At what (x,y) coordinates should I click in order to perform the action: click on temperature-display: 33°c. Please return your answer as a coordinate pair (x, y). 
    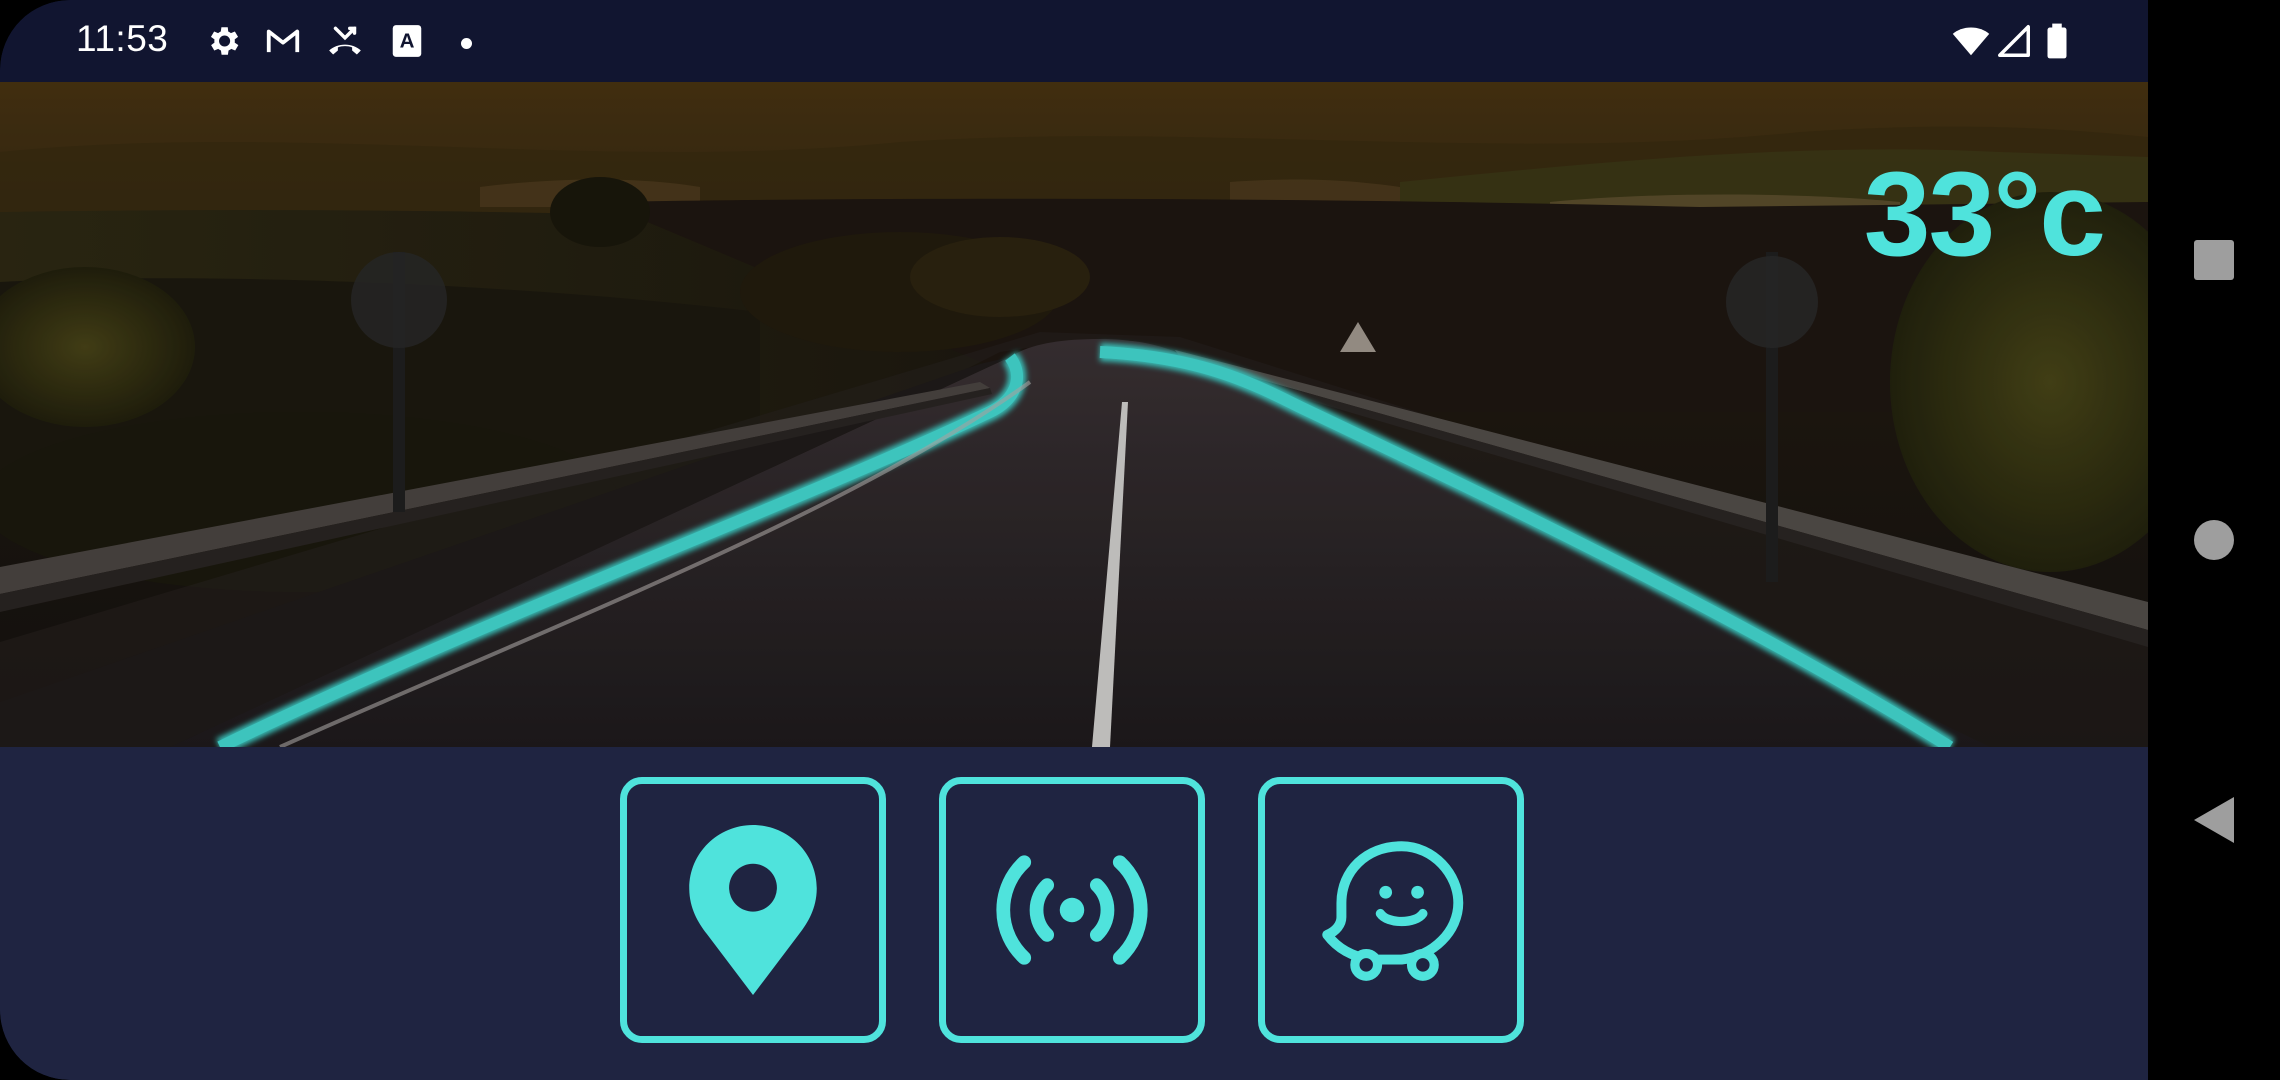
    Looking at the image, I should click on (1984, 214).